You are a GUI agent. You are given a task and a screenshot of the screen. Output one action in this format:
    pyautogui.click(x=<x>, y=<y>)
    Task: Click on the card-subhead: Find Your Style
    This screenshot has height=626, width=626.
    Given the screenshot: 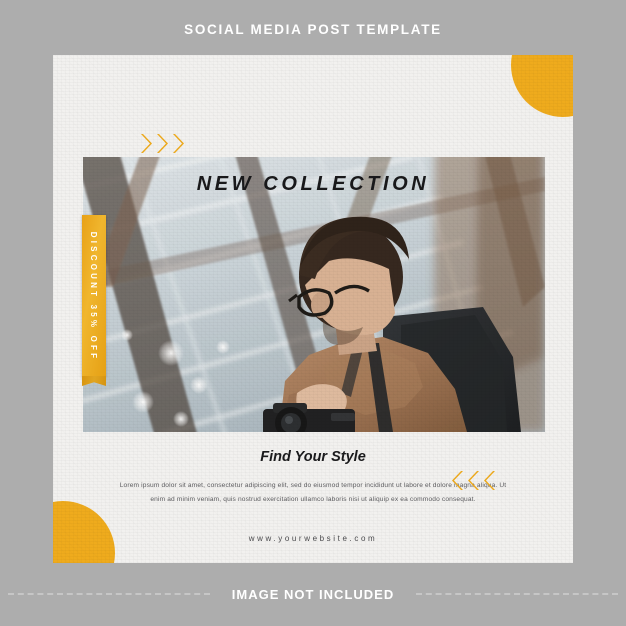 What is the action you would take?
    pyautogui.click(x=313, y=457)
    